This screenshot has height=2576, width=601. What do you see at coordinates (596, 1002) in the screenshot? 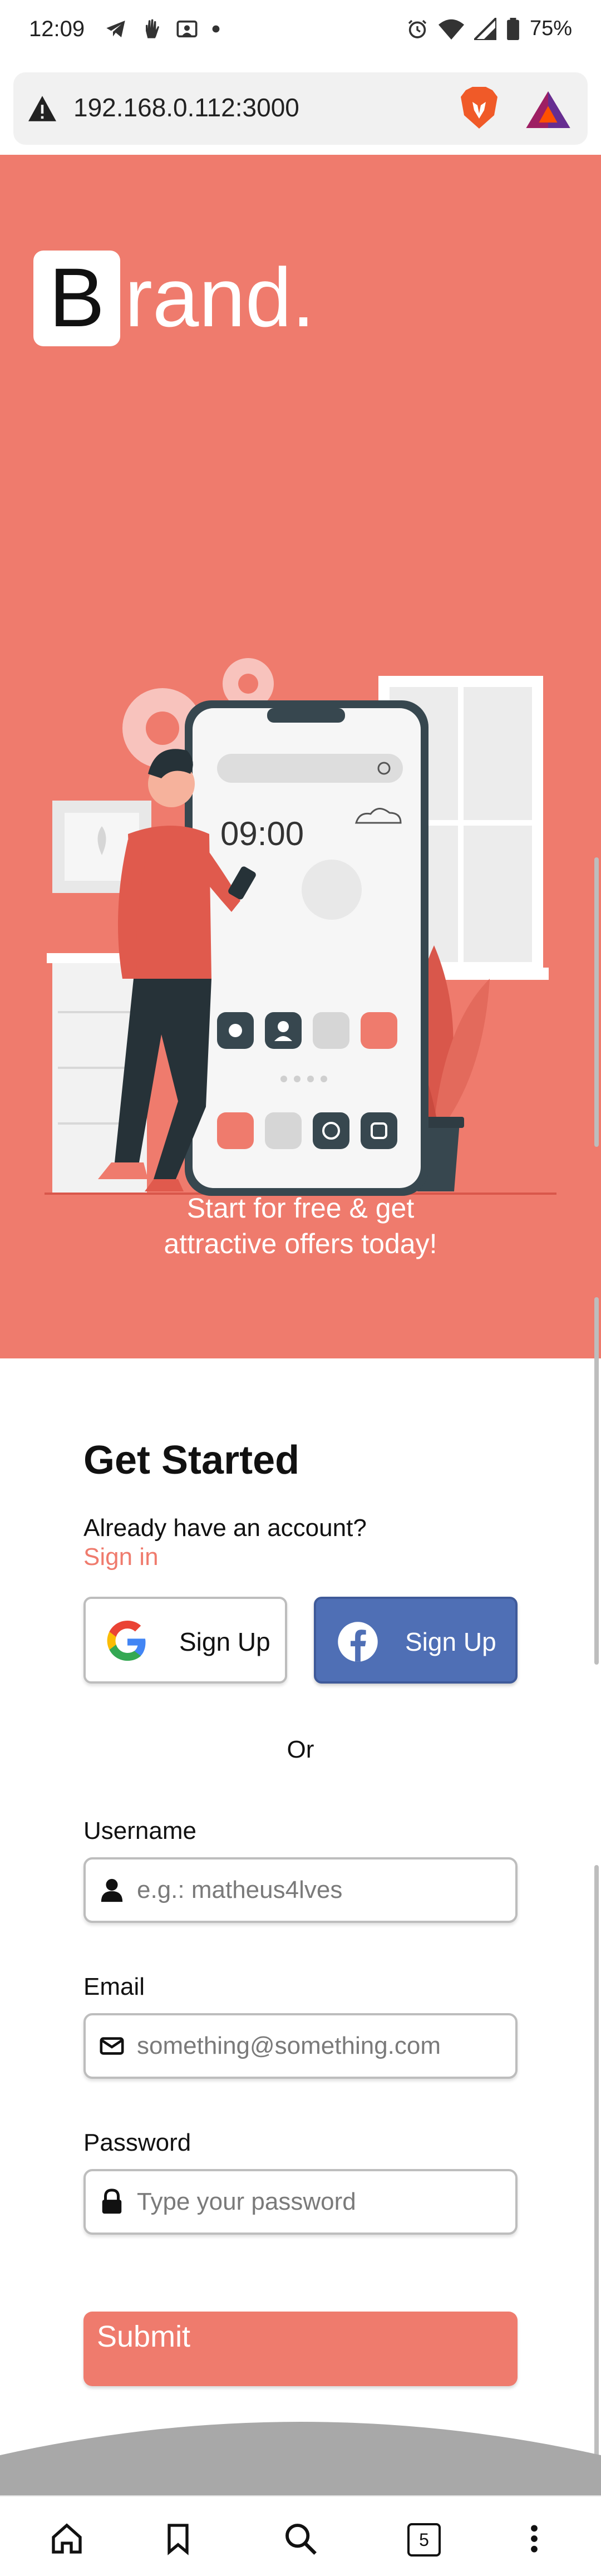
I see `scrollbar` at bounding box center [596, 1002].